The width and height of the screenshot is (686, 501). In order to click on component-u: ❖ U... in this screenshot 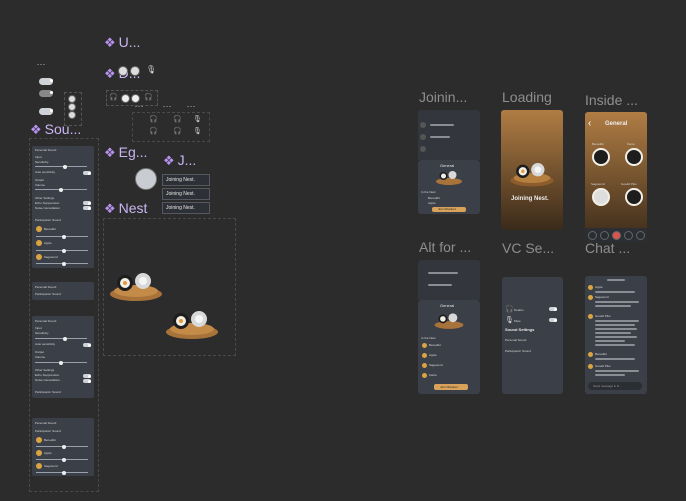, I will do `click(122, 42)`.